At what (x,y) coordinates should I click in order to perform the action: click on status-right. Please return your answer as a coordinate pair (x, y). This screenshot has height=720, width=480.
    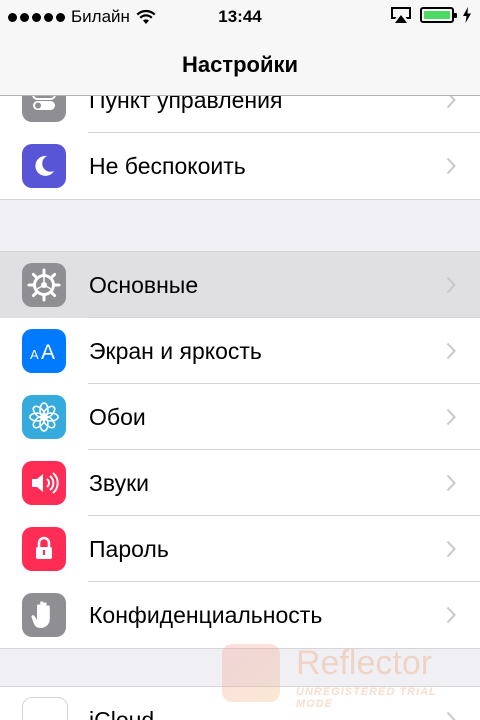
    Looking at the image, I should click on (431, 15).